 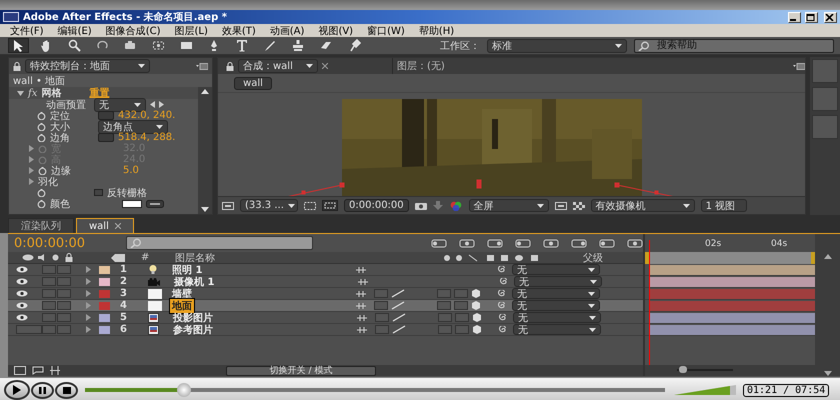 I want to click on next-icon, so click(x=161, y=104).